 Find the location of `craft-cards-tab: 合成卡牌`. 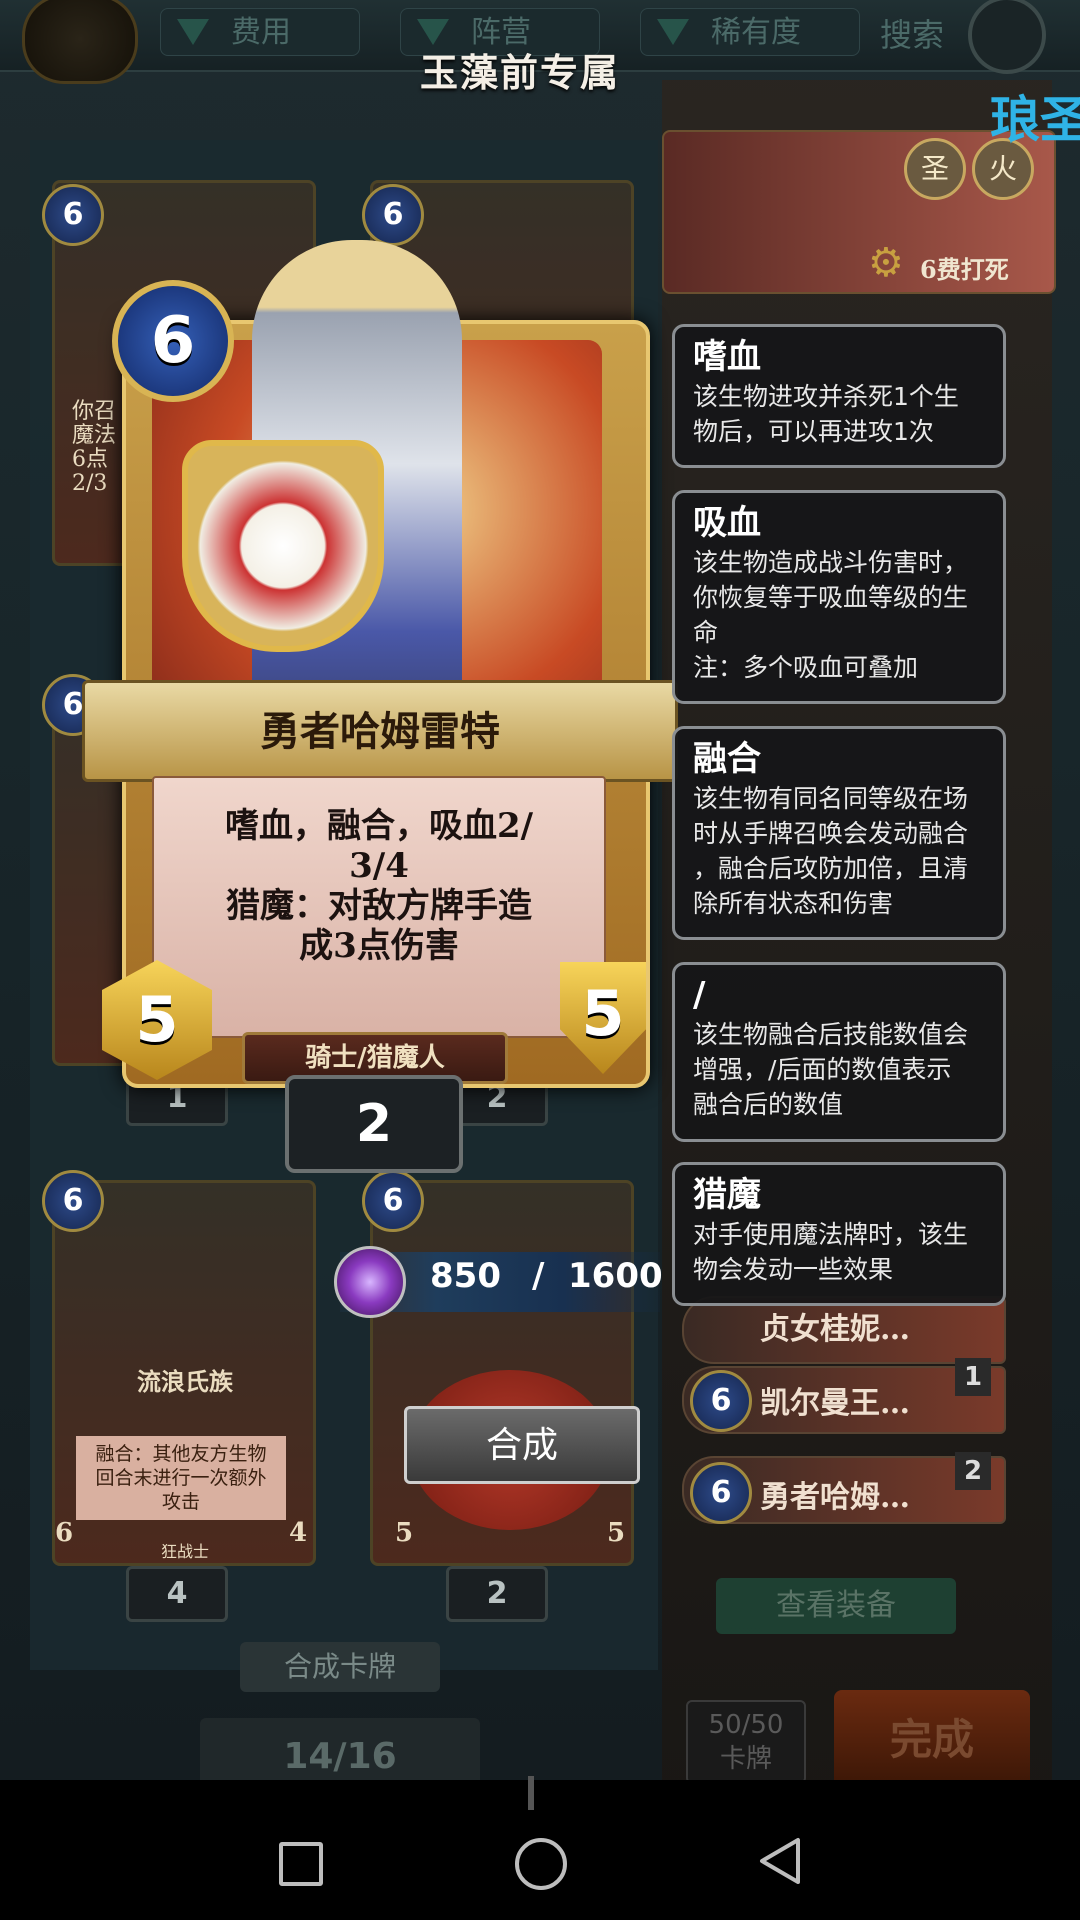

craft-cards-tab: 合成卡牌 is located at coordinates (340, 1667).